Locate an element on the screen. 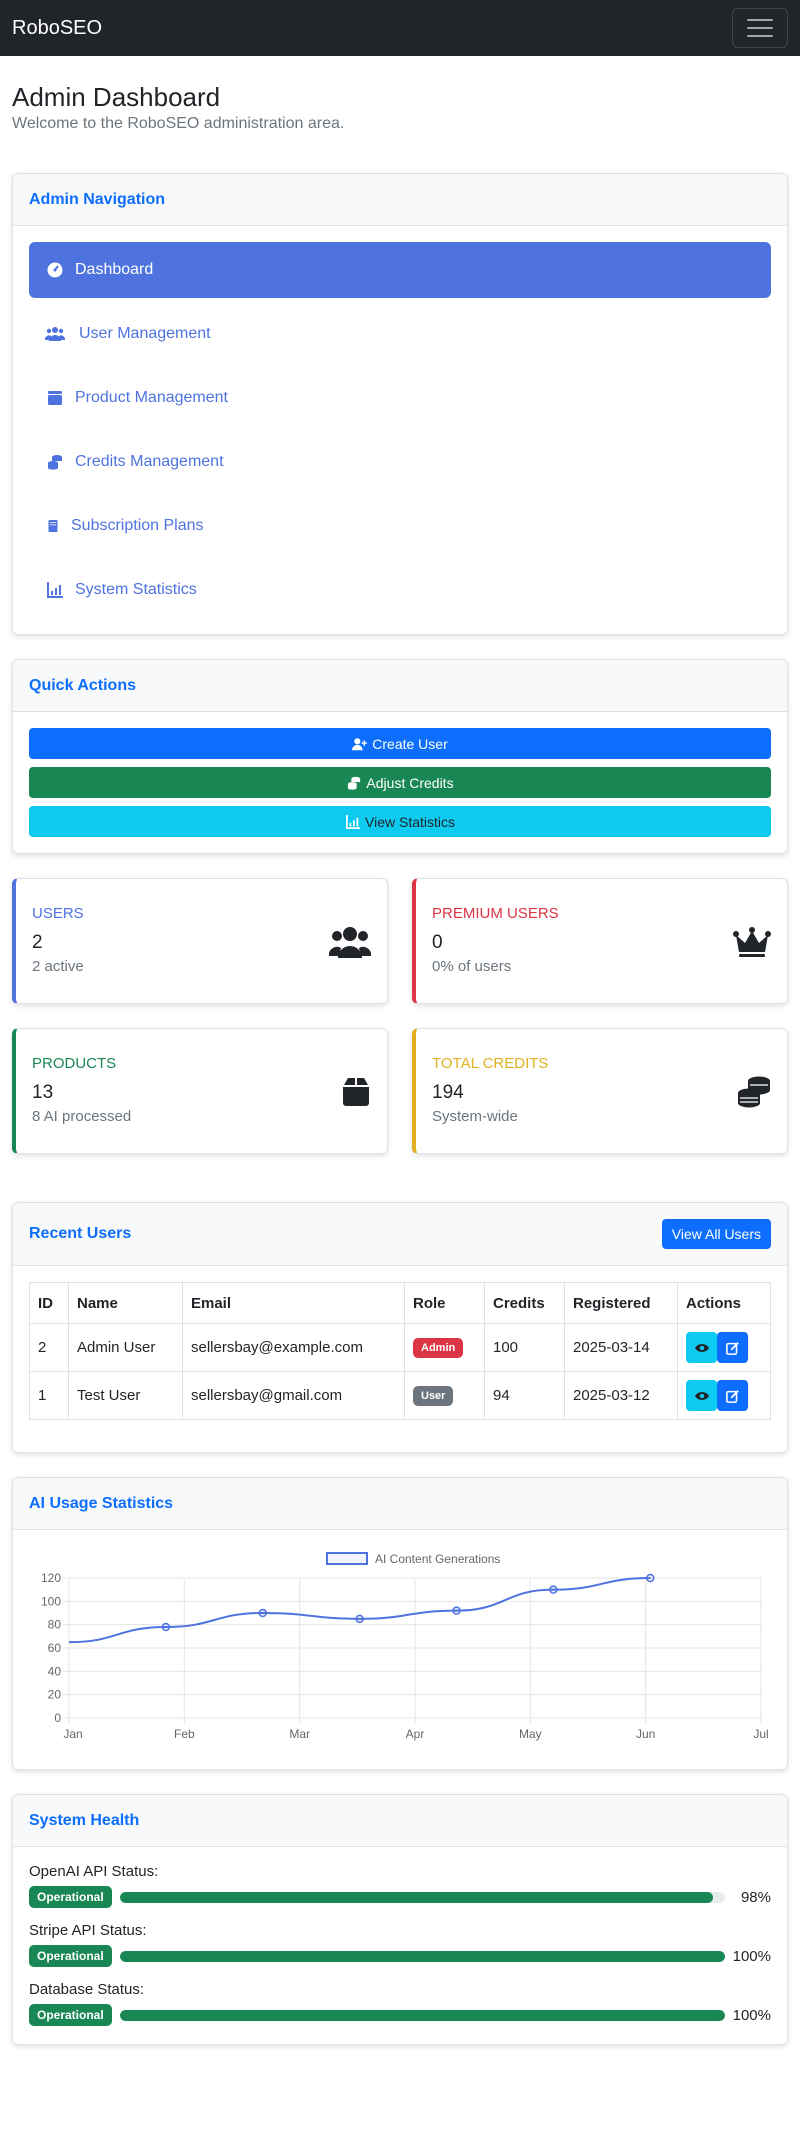 The image size is (800, 2134). top-navbar: RoboSEO is located at coordinates (400, 28).